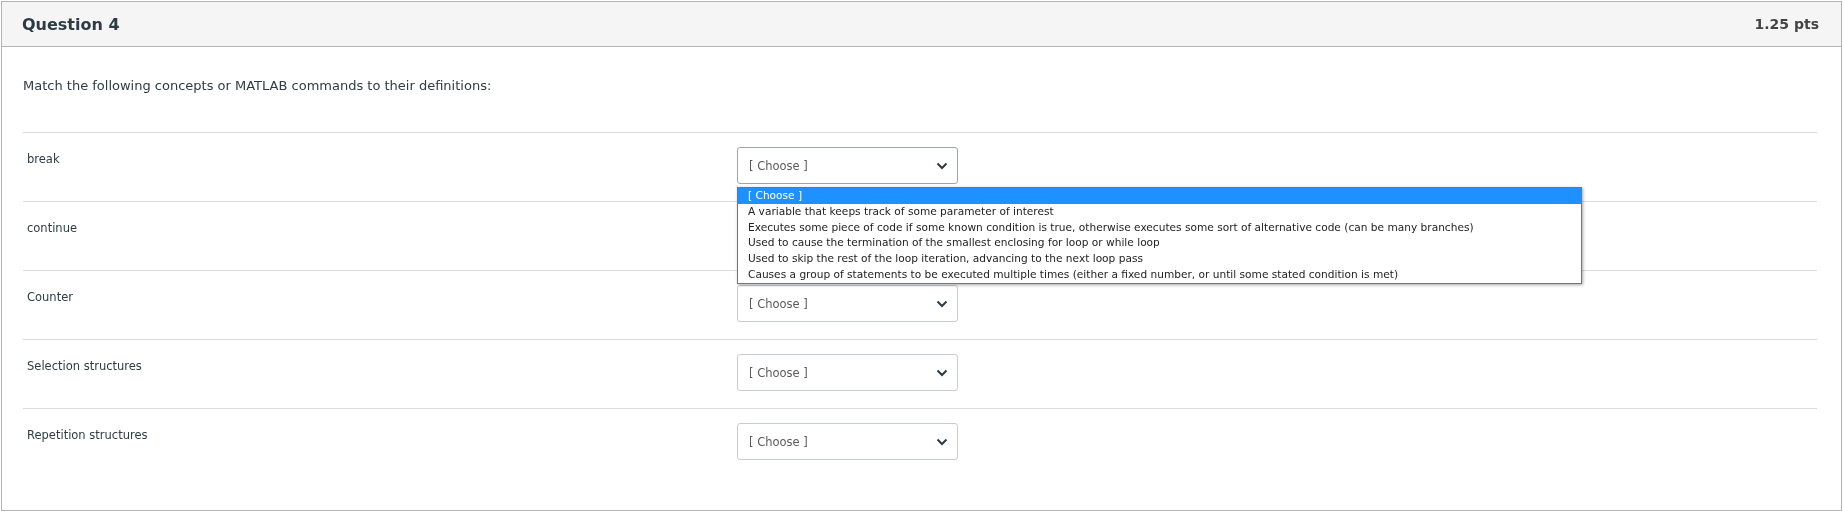  What do you see at coordinates (1159, 243) in the screenshot?
I see `dropdown-option: Used to cause the termination of the smallest enclosing for loop or while loop` at bounding box center [1159, 243].